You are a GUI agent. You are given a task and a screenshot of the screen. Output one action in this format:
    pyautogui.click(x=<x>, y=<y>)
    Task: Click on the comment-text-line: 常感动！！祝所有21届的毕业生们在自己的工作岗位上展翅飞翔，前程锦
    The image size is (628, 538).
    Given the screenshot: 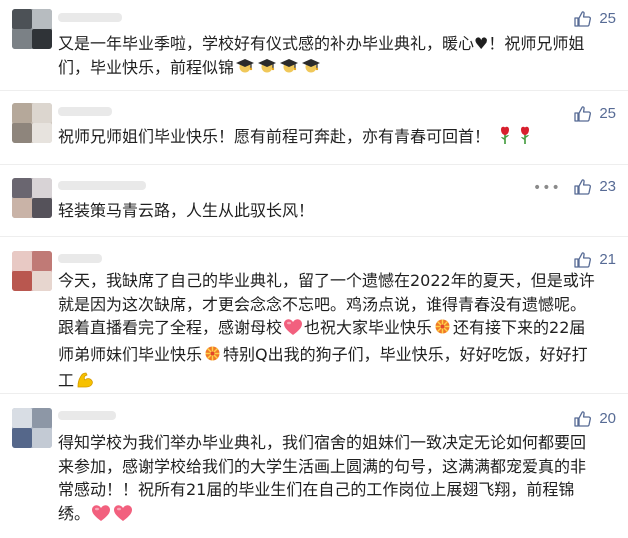 What is the action you would take?
    pyautogui.click(x=316, y=489)
    